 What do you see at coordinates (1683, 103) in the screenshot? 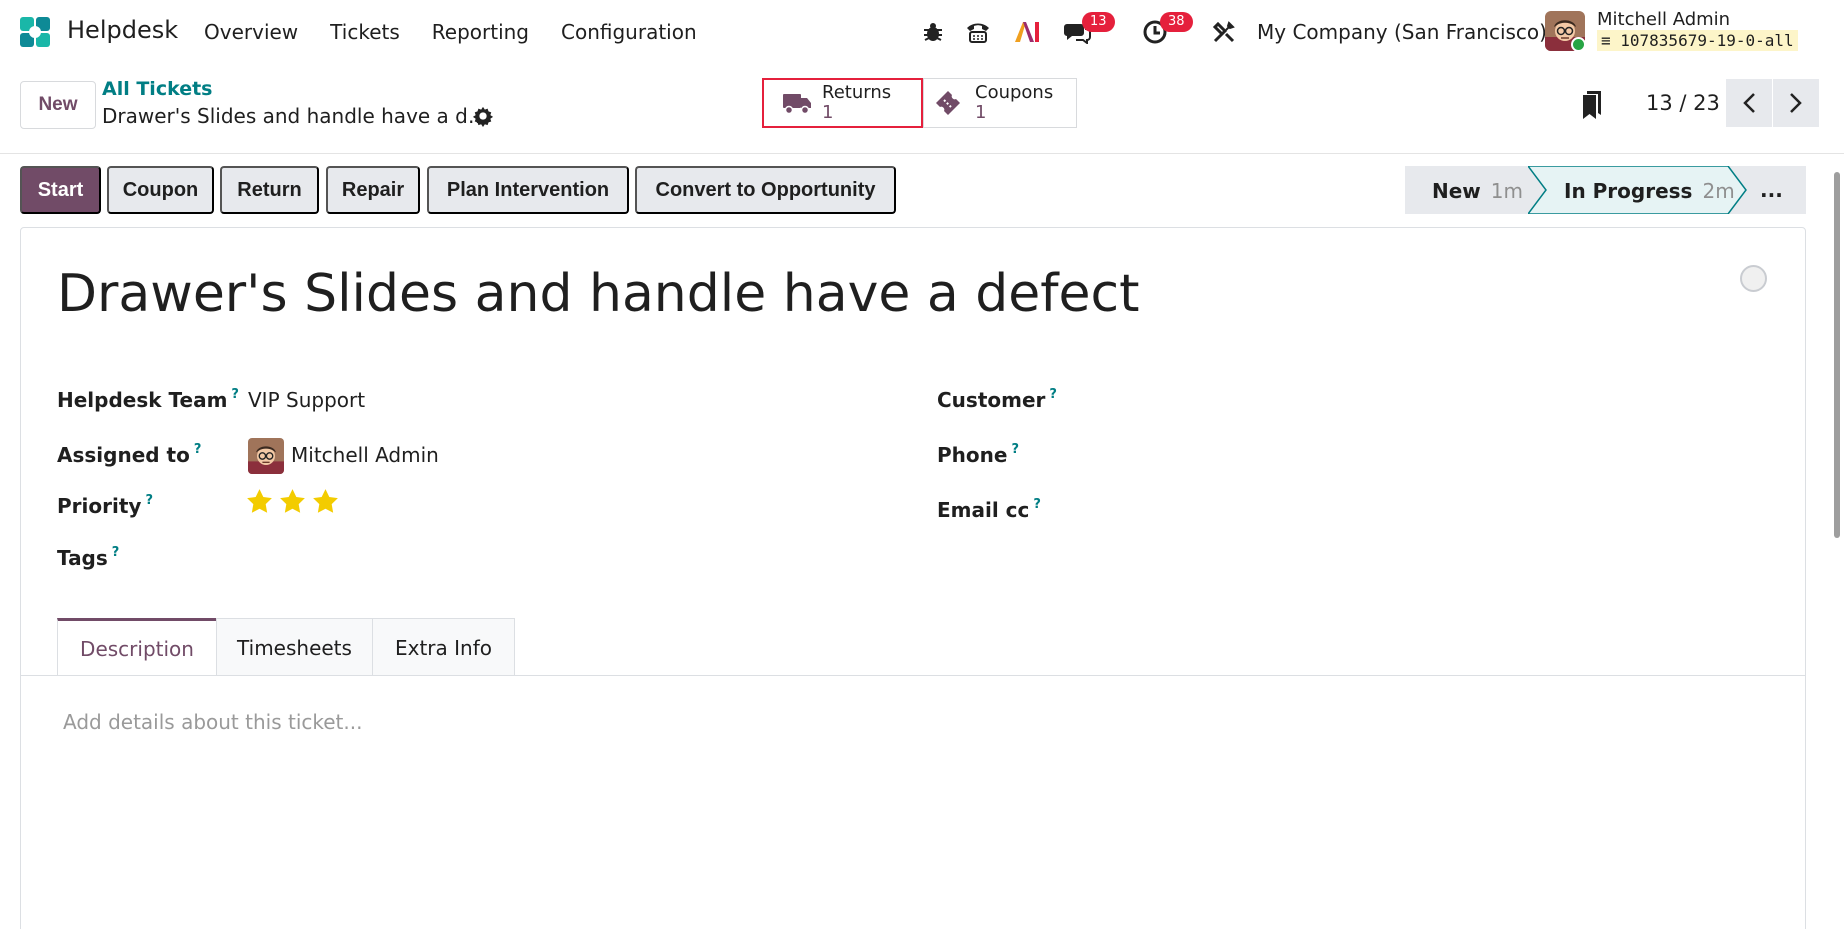
I see `pager-value: 13 / 23` at bounding box center [1683, 103].